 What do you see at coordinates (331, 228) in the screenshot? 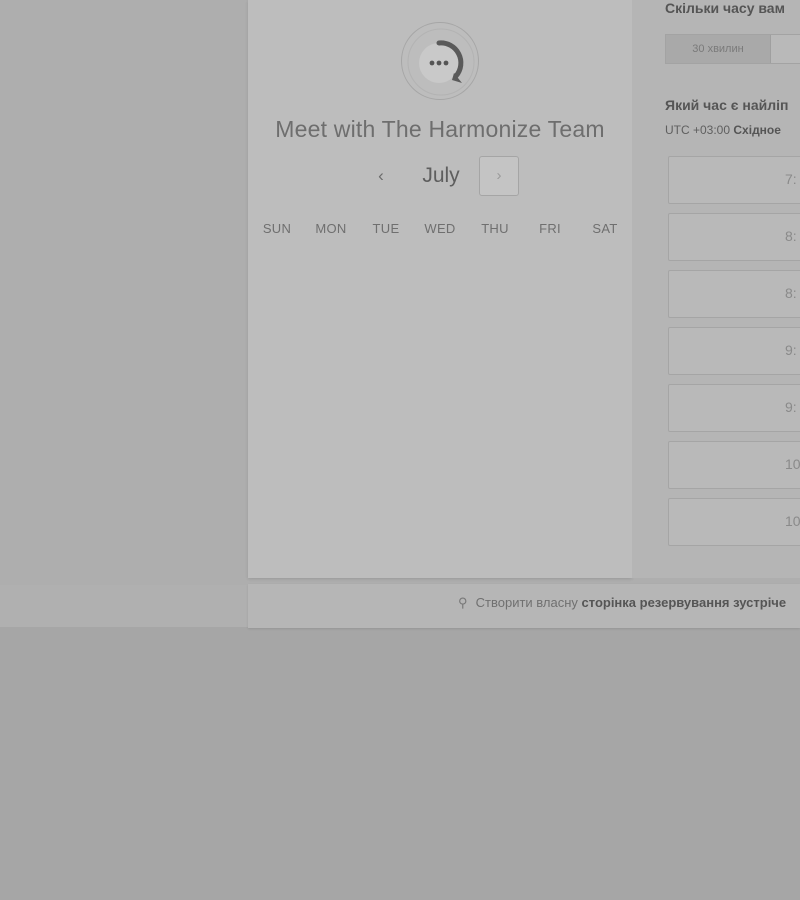
I see `weekday-mon: MON` at bounding box center [331, 228].